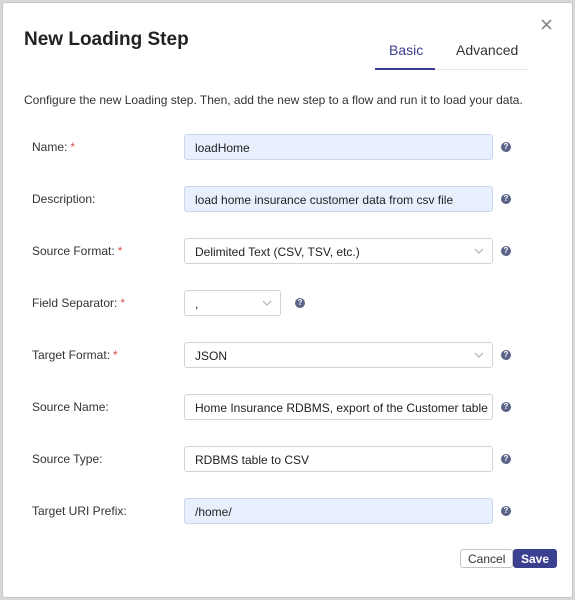 This screenshot has height=600, width=575. Describe the element at coordinates (277, 252) in the screenshot. I see `source-format-value: Delimited Text (CSV, TSV, etc.)` at that location.